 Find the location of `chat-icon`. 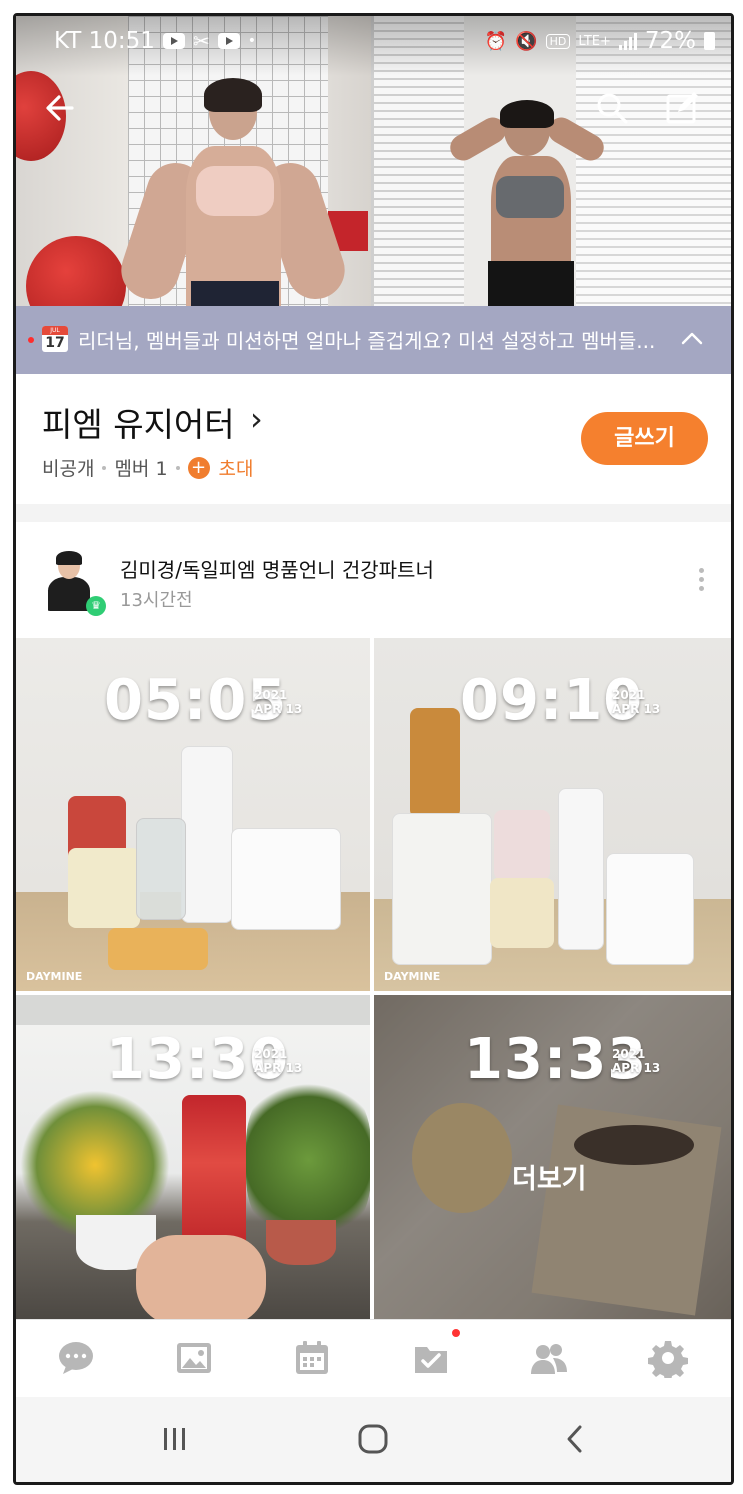

chat-icon is located at coordinates (76, 1358).